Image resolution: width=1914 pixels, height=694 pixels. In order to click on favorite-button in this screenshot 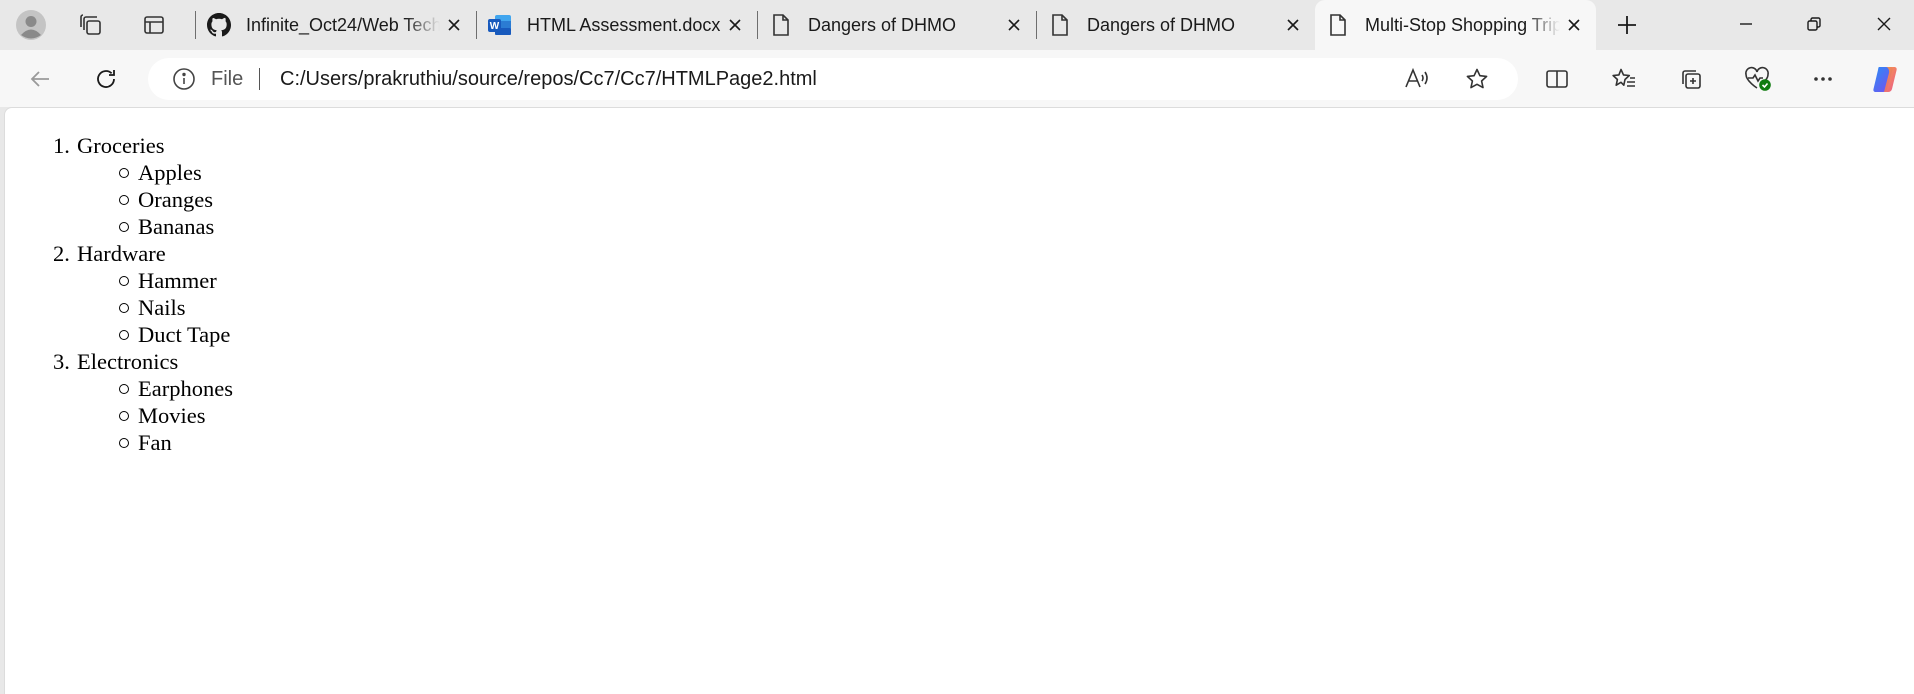, I will do `click(1477, 79)`.